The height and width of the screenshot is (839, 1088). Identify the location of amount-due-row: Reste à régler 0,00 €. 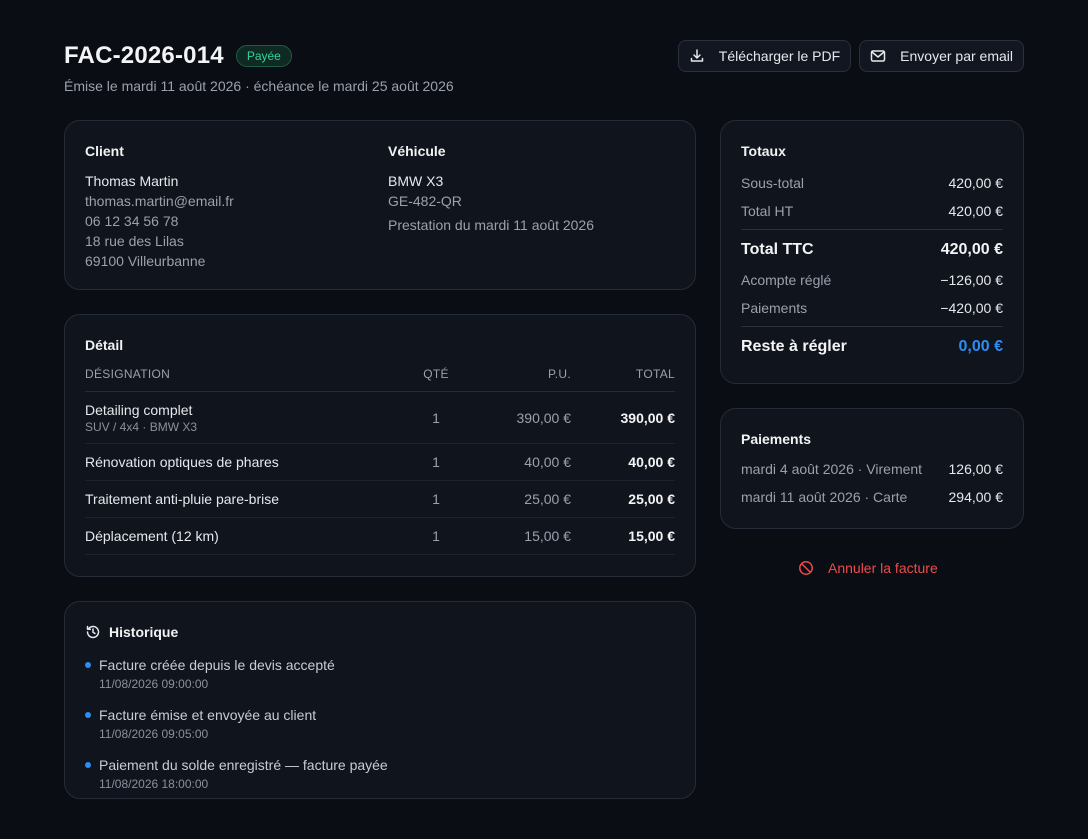
(872, 347).